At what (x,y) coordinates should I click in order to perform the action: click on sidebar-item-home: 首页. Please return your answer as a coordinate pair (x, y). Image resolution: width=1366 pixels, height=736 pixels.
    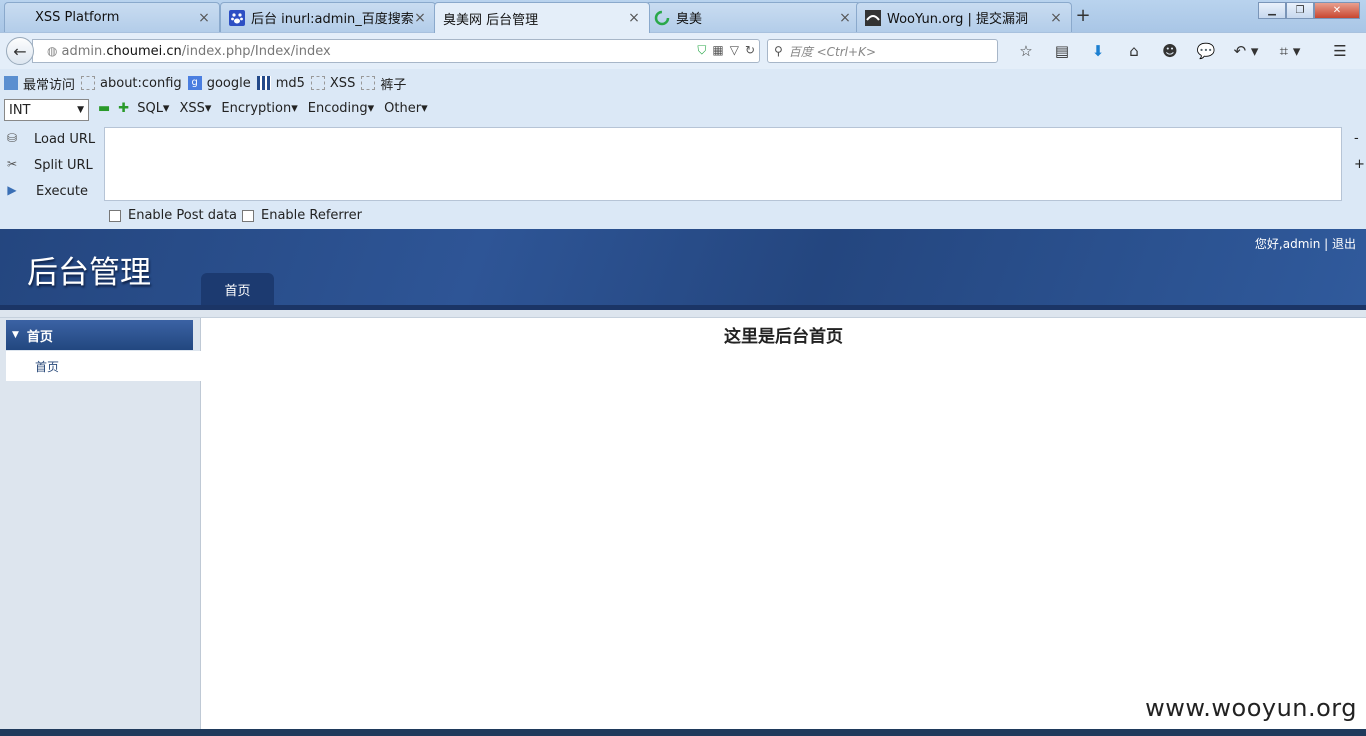
    Looking at the image, I should click on (103, 366).